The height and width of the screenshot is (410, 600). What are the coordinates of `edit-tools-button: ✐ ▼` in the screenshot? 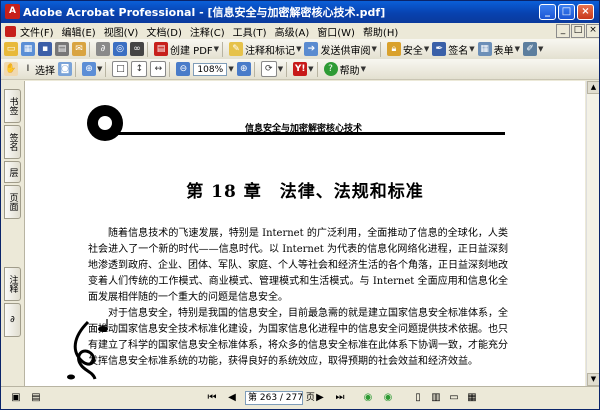 It's located at (533, 49).